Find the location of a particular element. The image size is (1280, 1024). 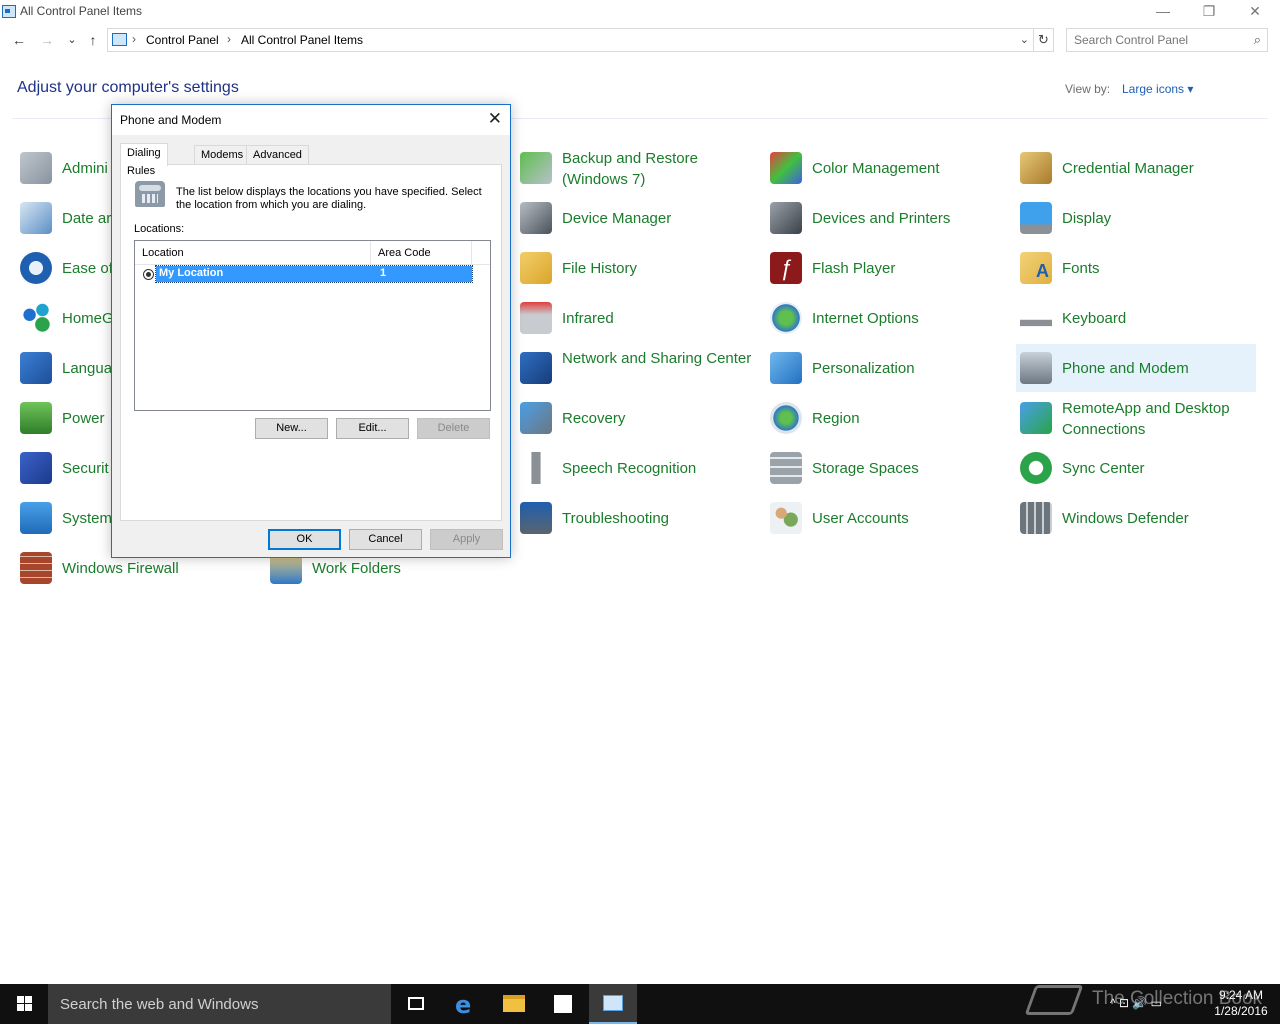

search-box: ⌕ is located at coordinates (1167, 40).